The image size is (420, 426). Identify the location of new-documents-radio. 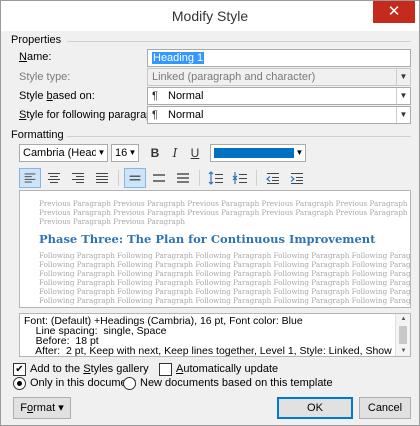
(129, 383).